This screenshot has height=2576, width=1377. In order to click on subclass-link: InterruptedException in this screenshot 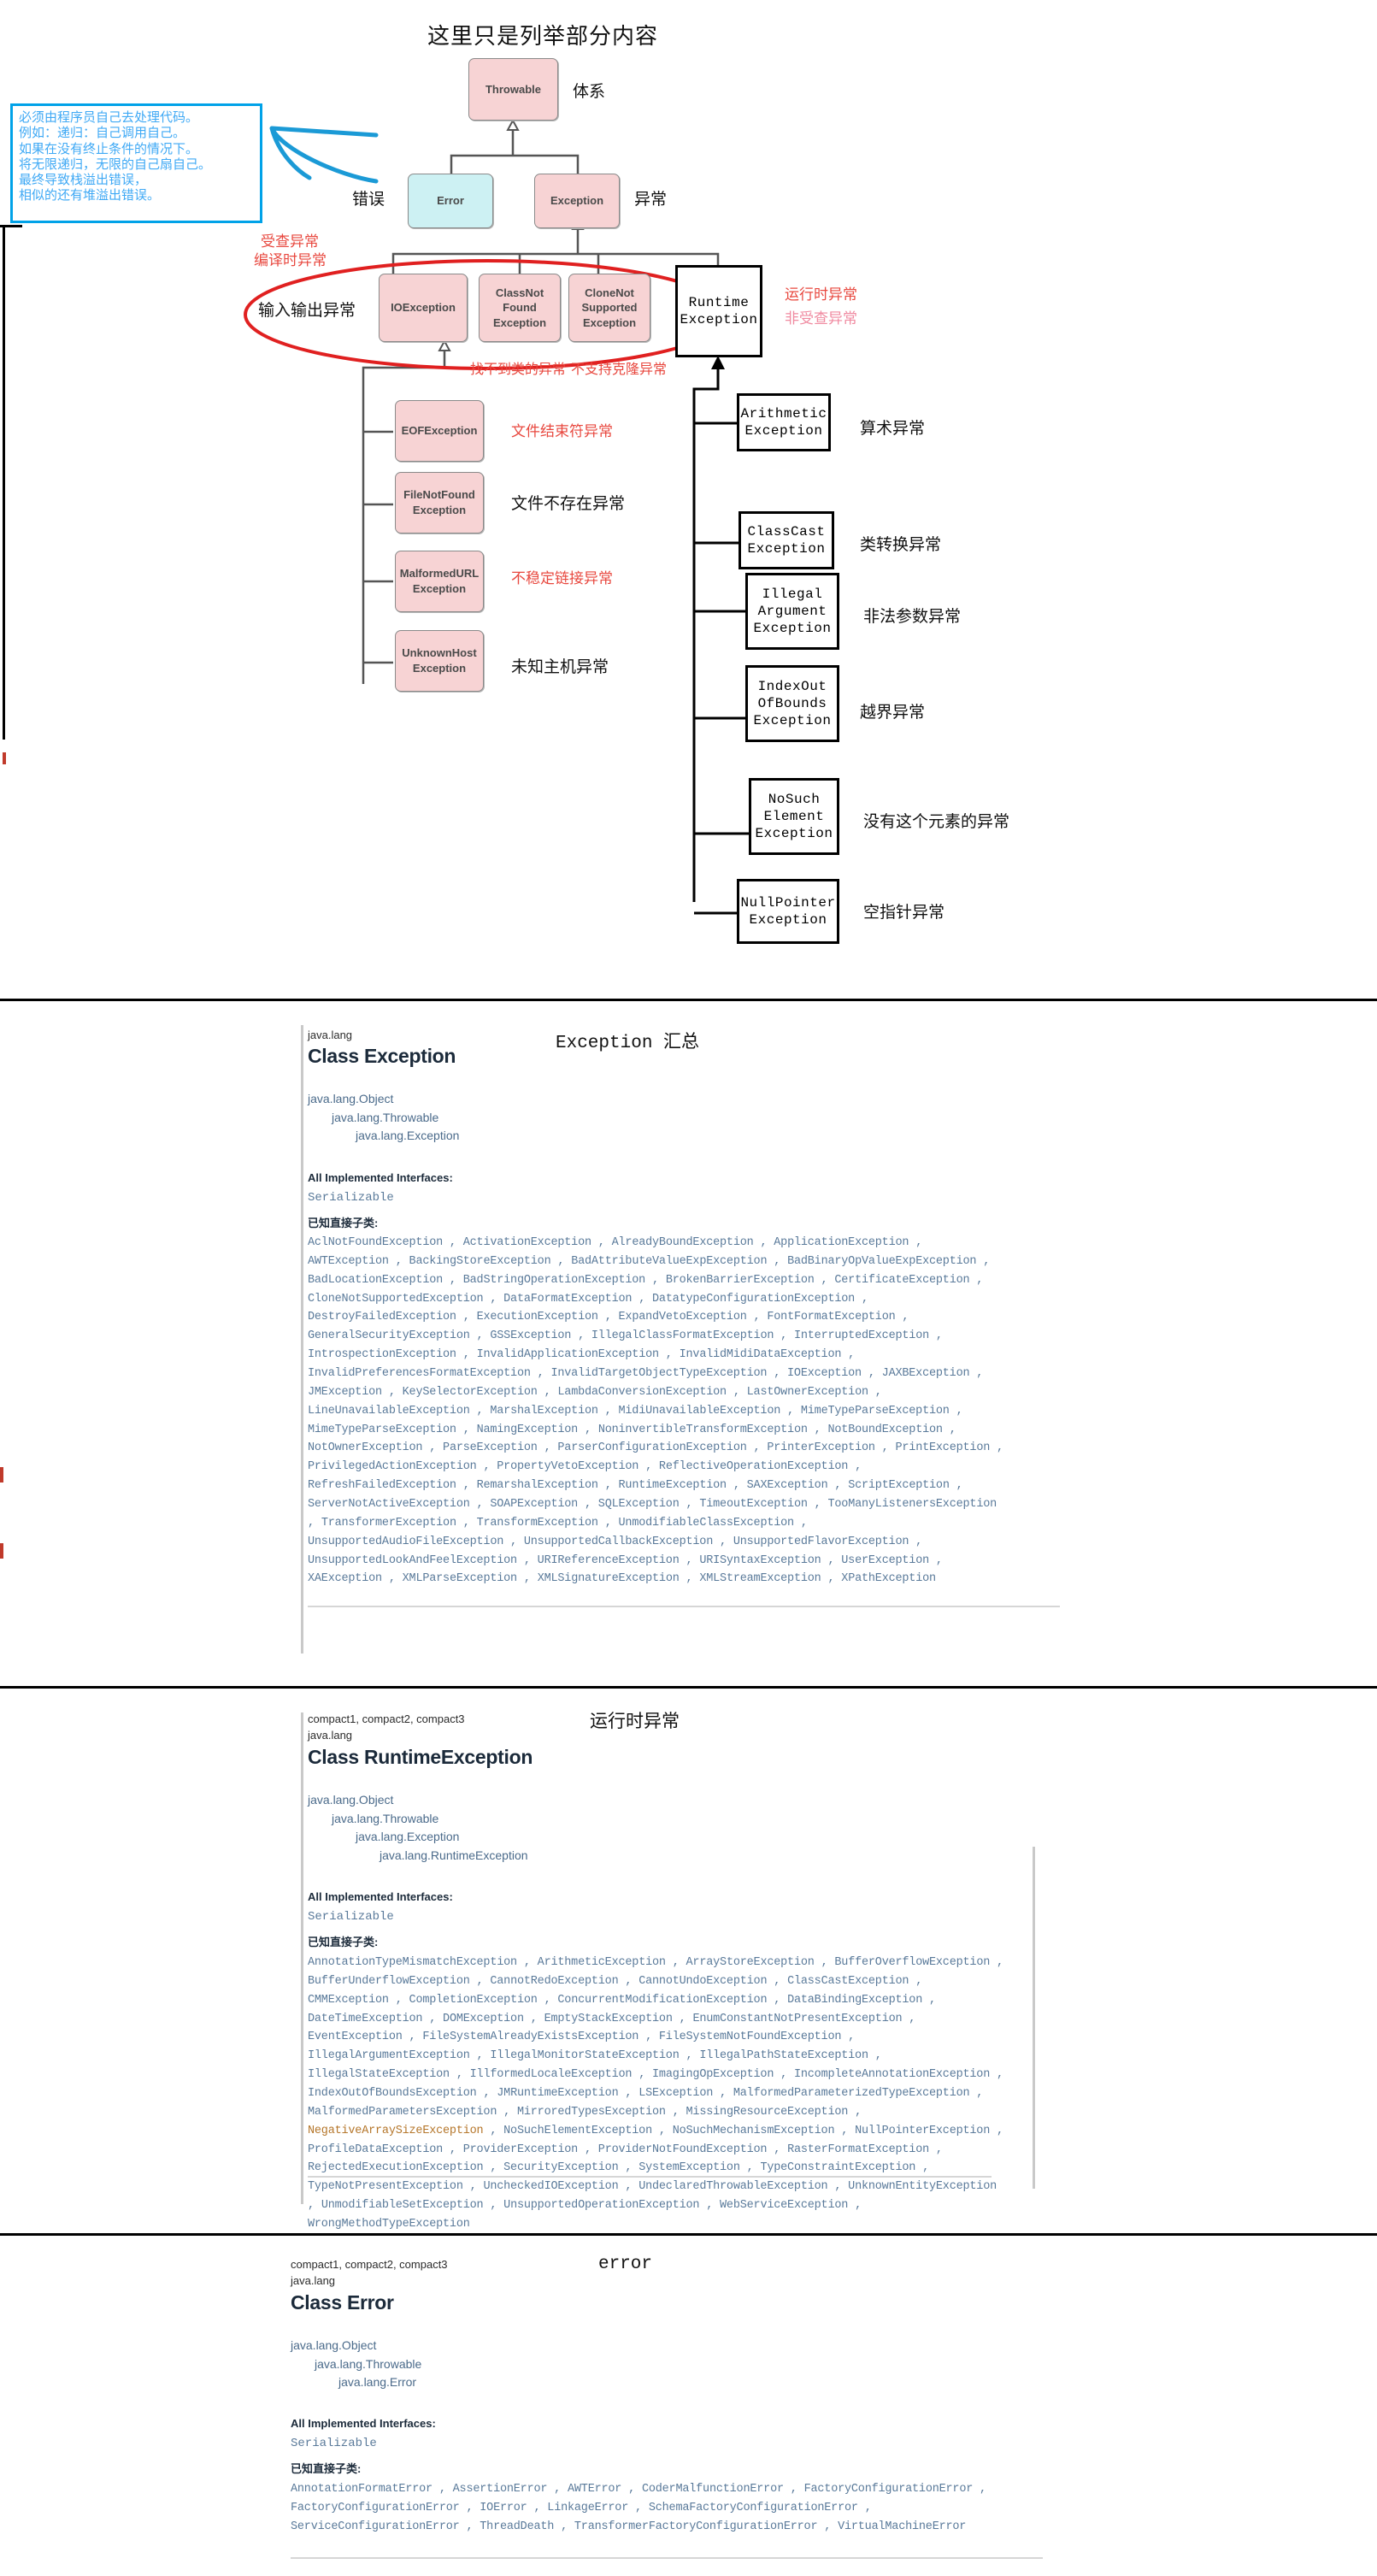, I will do `click(861, 1335)`.